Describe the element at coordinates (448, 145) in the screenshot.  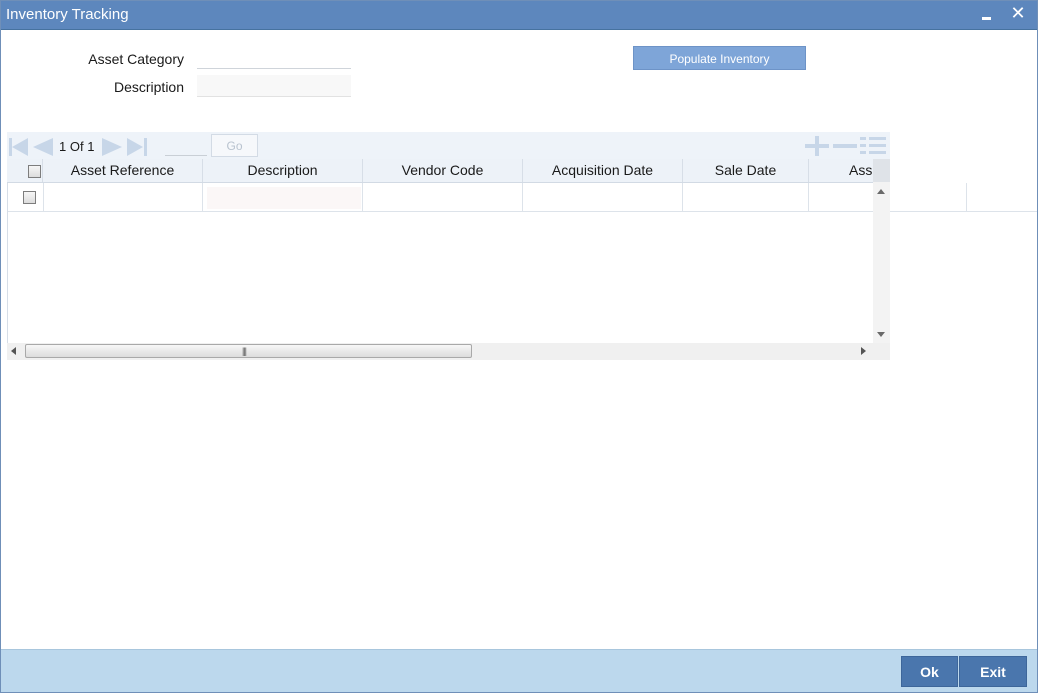
I see `grid-toolbar: 1 Of 1 Go` at that location.